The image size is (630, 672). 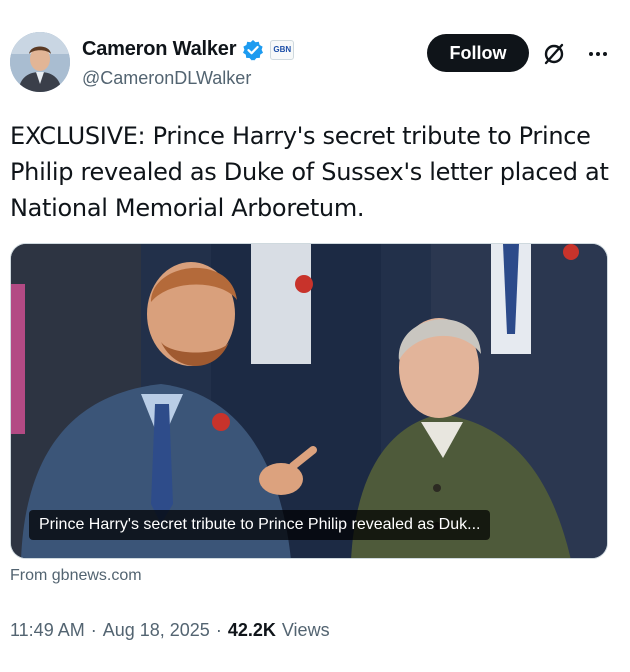 What do you see at coordinates (251, 630) in the screenshot?
I see `views-count: 42.2K` at bounding box center [251, 630].